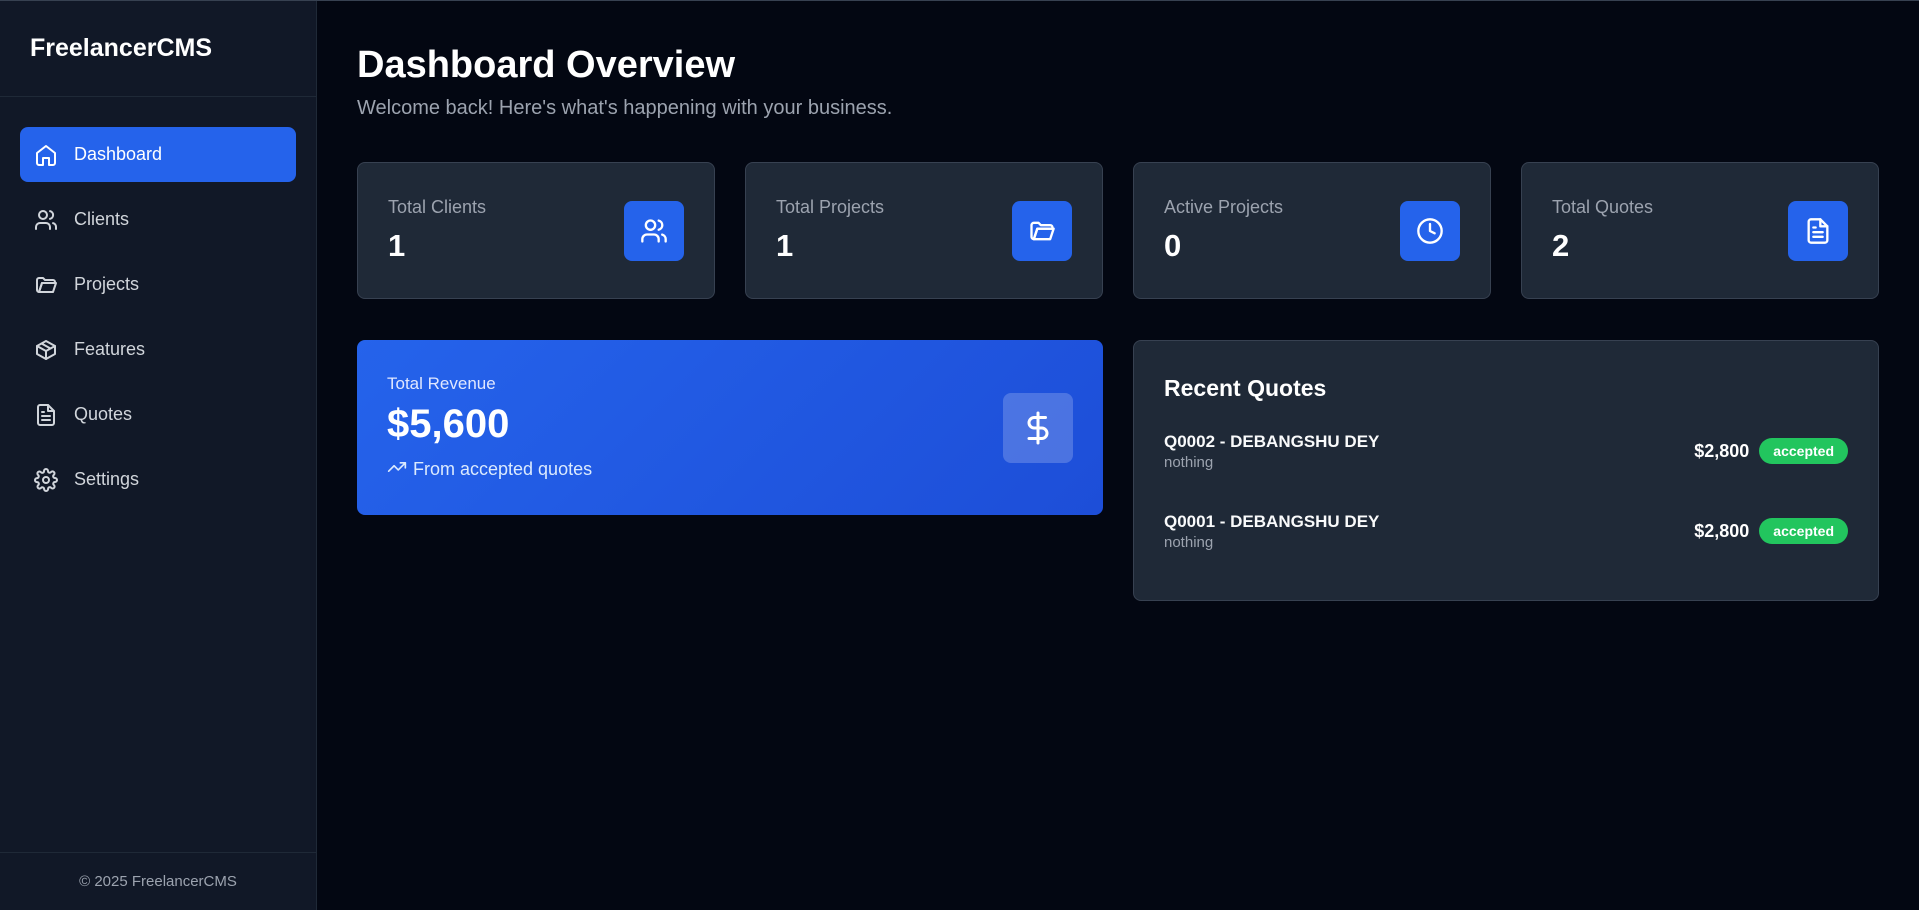 This screenshot has height=910, width=1919. Describe the element at coordinates (46, 350) in the screenshot. I see `box-icon` at that location.